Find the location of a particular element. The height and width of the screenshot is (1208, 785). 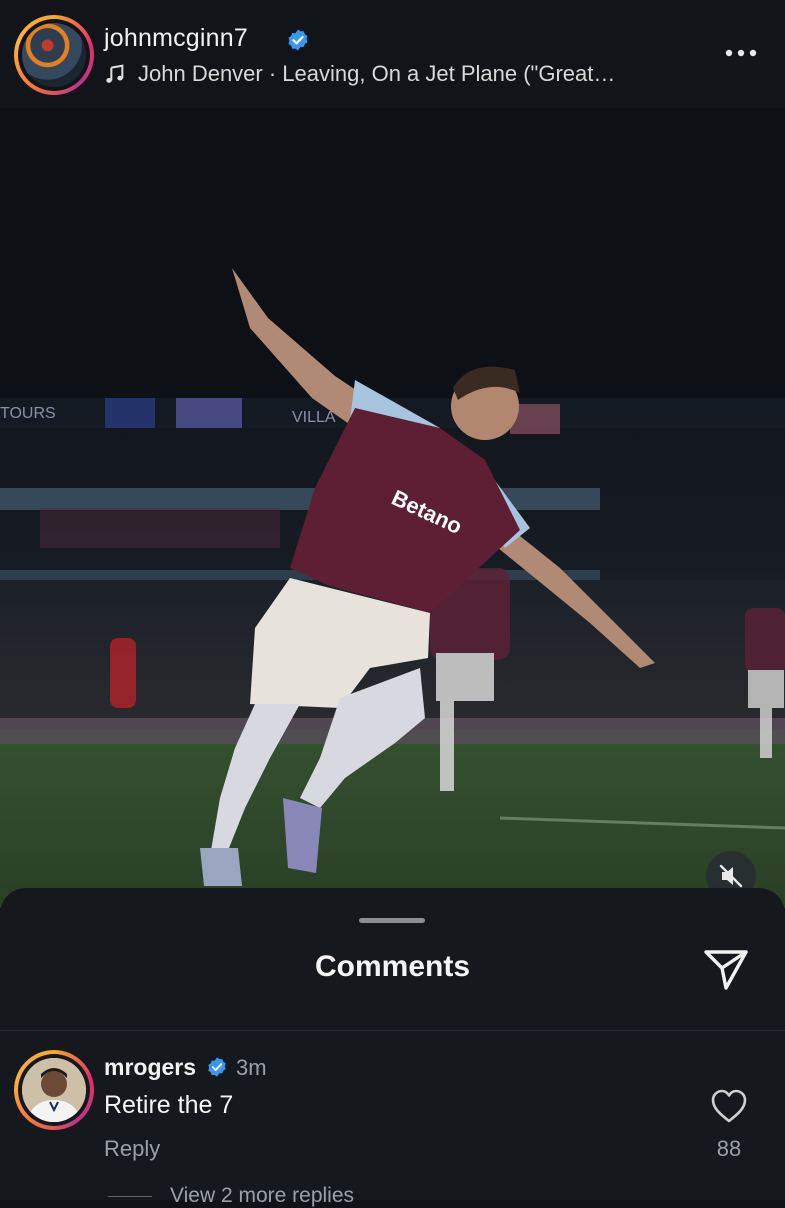

music-note-icon is located at coordinates (115, 73).